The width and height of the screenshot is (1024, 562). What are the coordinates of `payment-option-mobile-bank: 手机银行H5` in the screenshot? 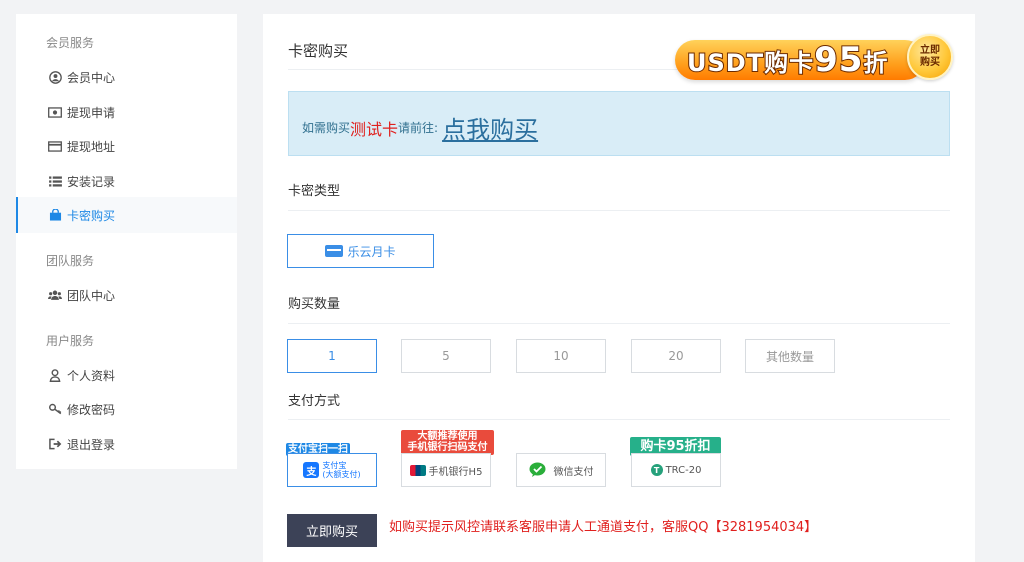 It's located at (446, 470).